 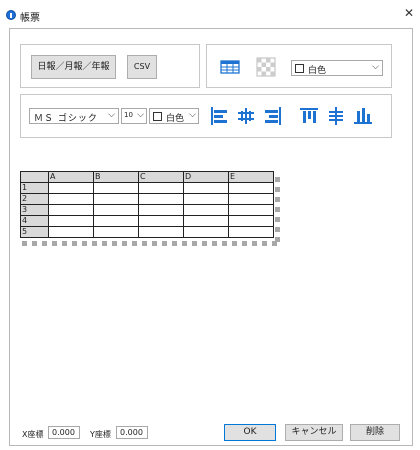 What do you see at coordinates (142, 67) in the screenshot?
I see `csv-button: CSV` at bounding box center [142, 67].